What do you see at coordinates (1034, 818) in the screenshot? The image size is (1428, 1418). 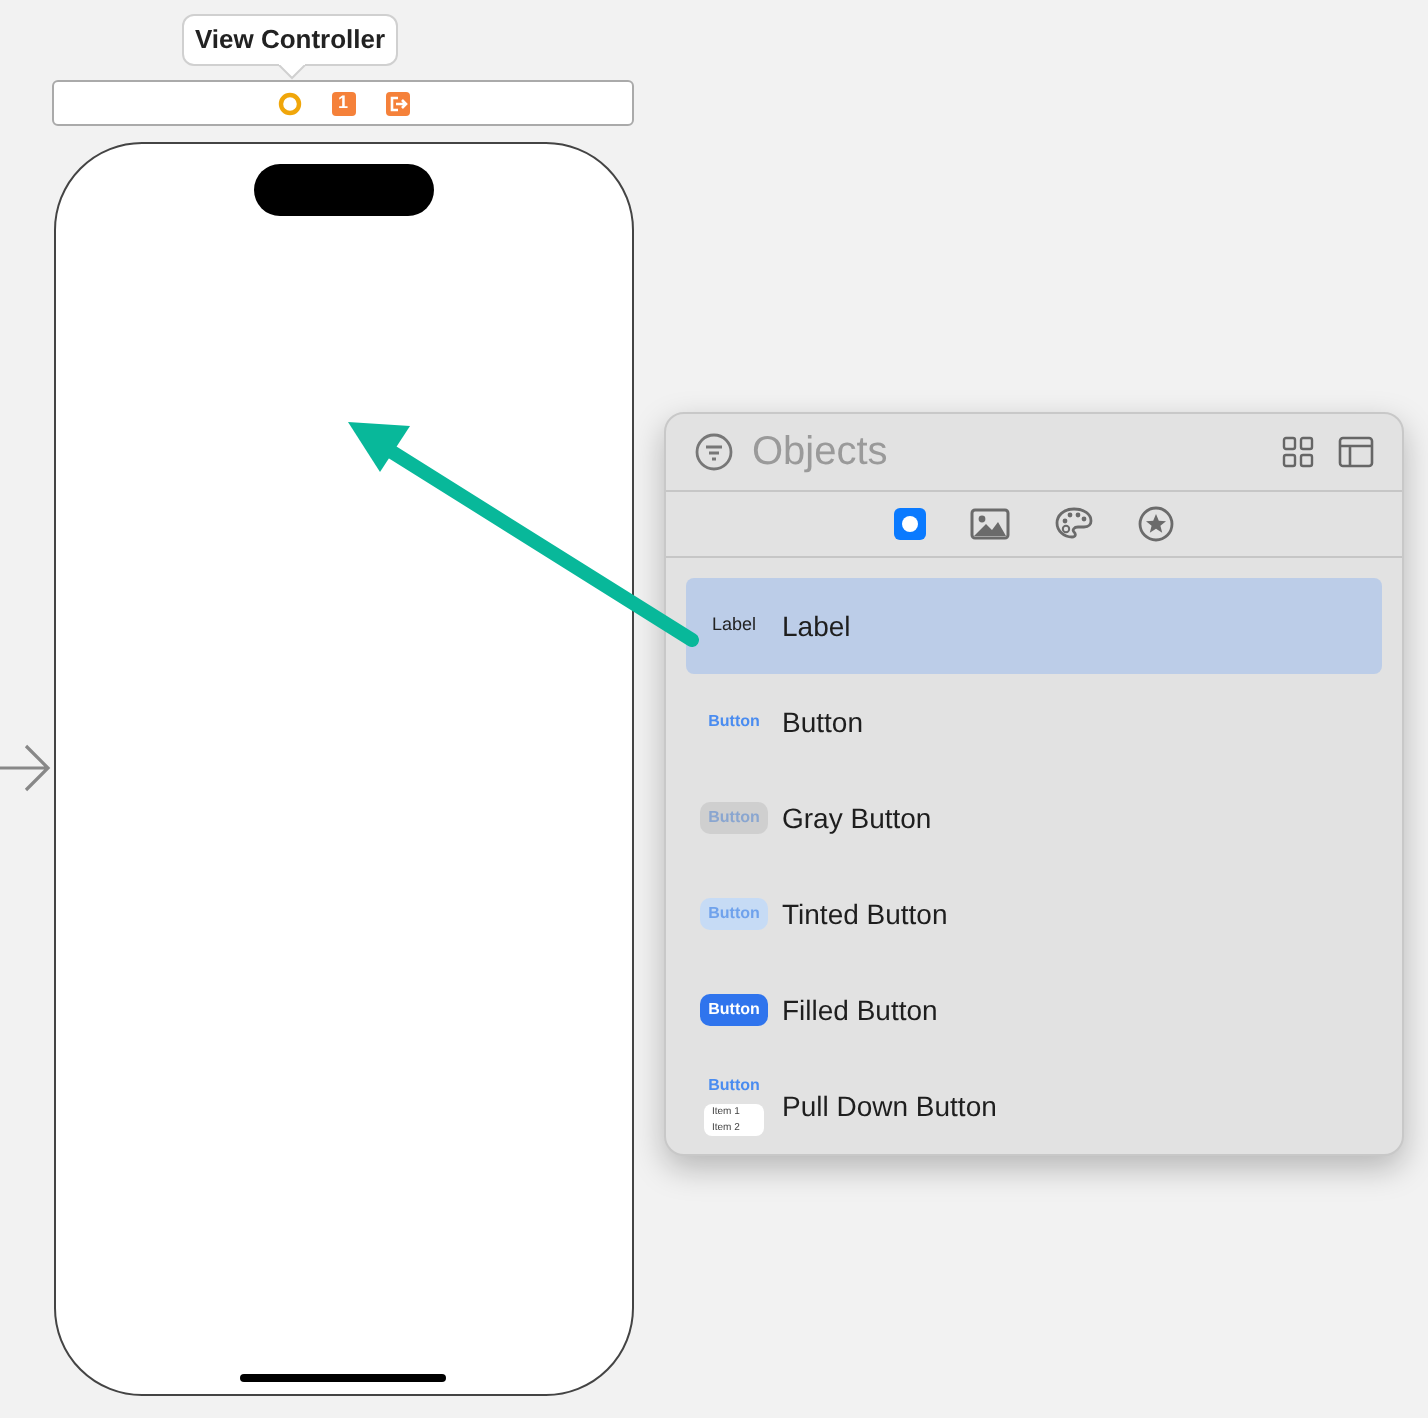 I see `library-item: Button Gray Button` at bounding box center [1034, 818].